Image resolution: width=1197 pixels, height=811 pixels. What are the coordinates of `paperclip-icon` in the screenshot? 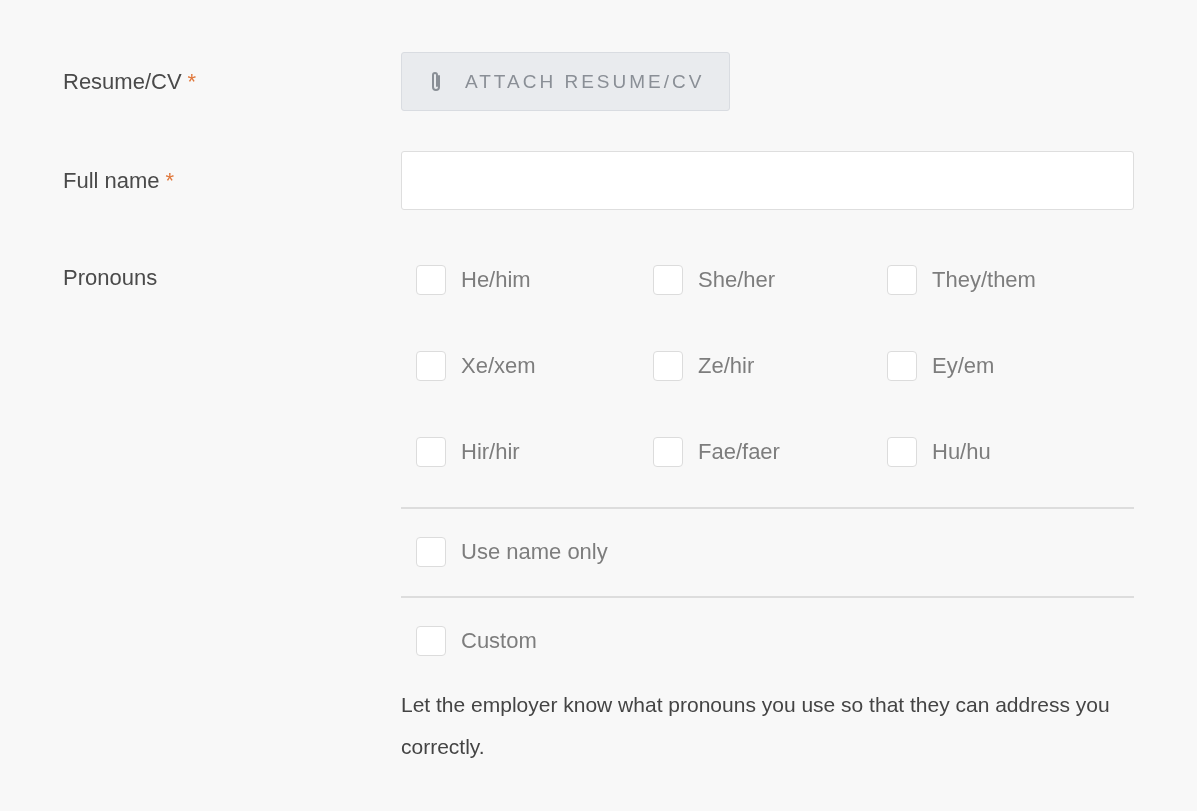 It's located at (436, 81).